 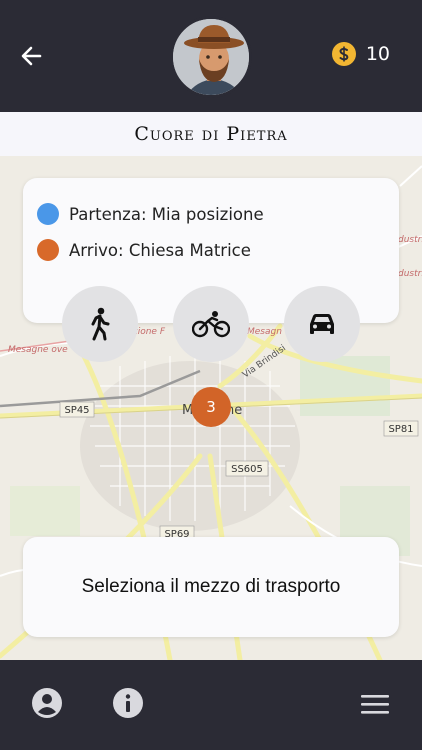 I want to click on bicycle-icon, so click(x=211, y=324).